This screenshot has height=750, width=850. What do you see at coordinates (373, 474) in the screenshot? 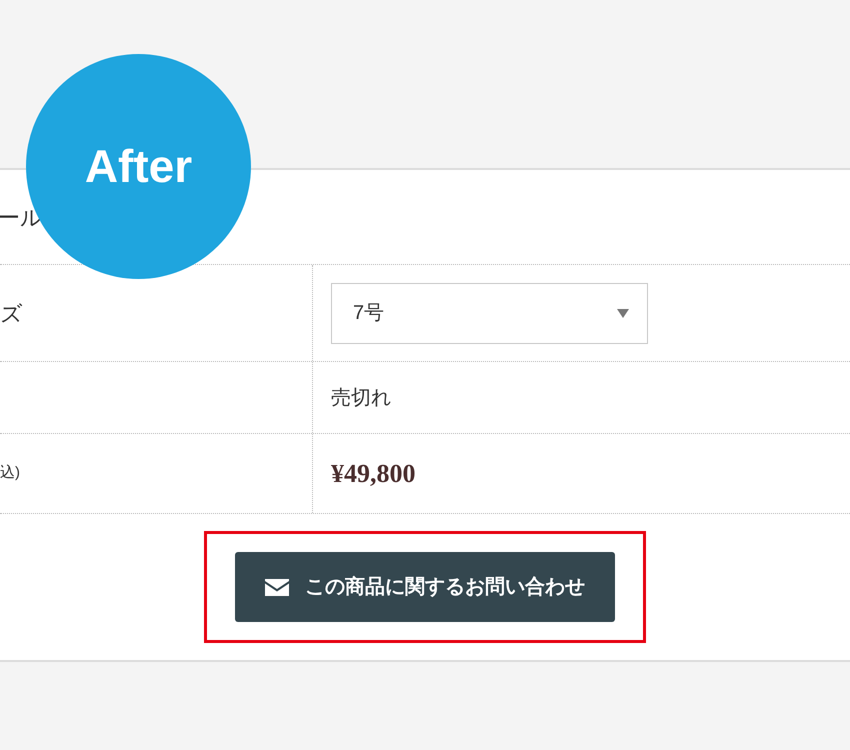
I see `price: ¥49,800` at bounding box center [373, 474].